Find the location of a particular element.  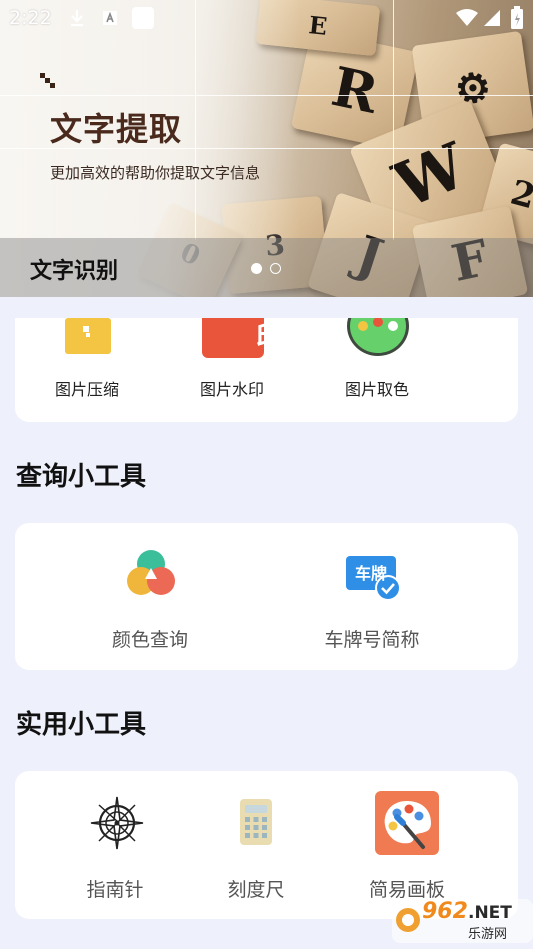

section-title-query-tools: 查询小工具 is located at coordinates (81, 477).